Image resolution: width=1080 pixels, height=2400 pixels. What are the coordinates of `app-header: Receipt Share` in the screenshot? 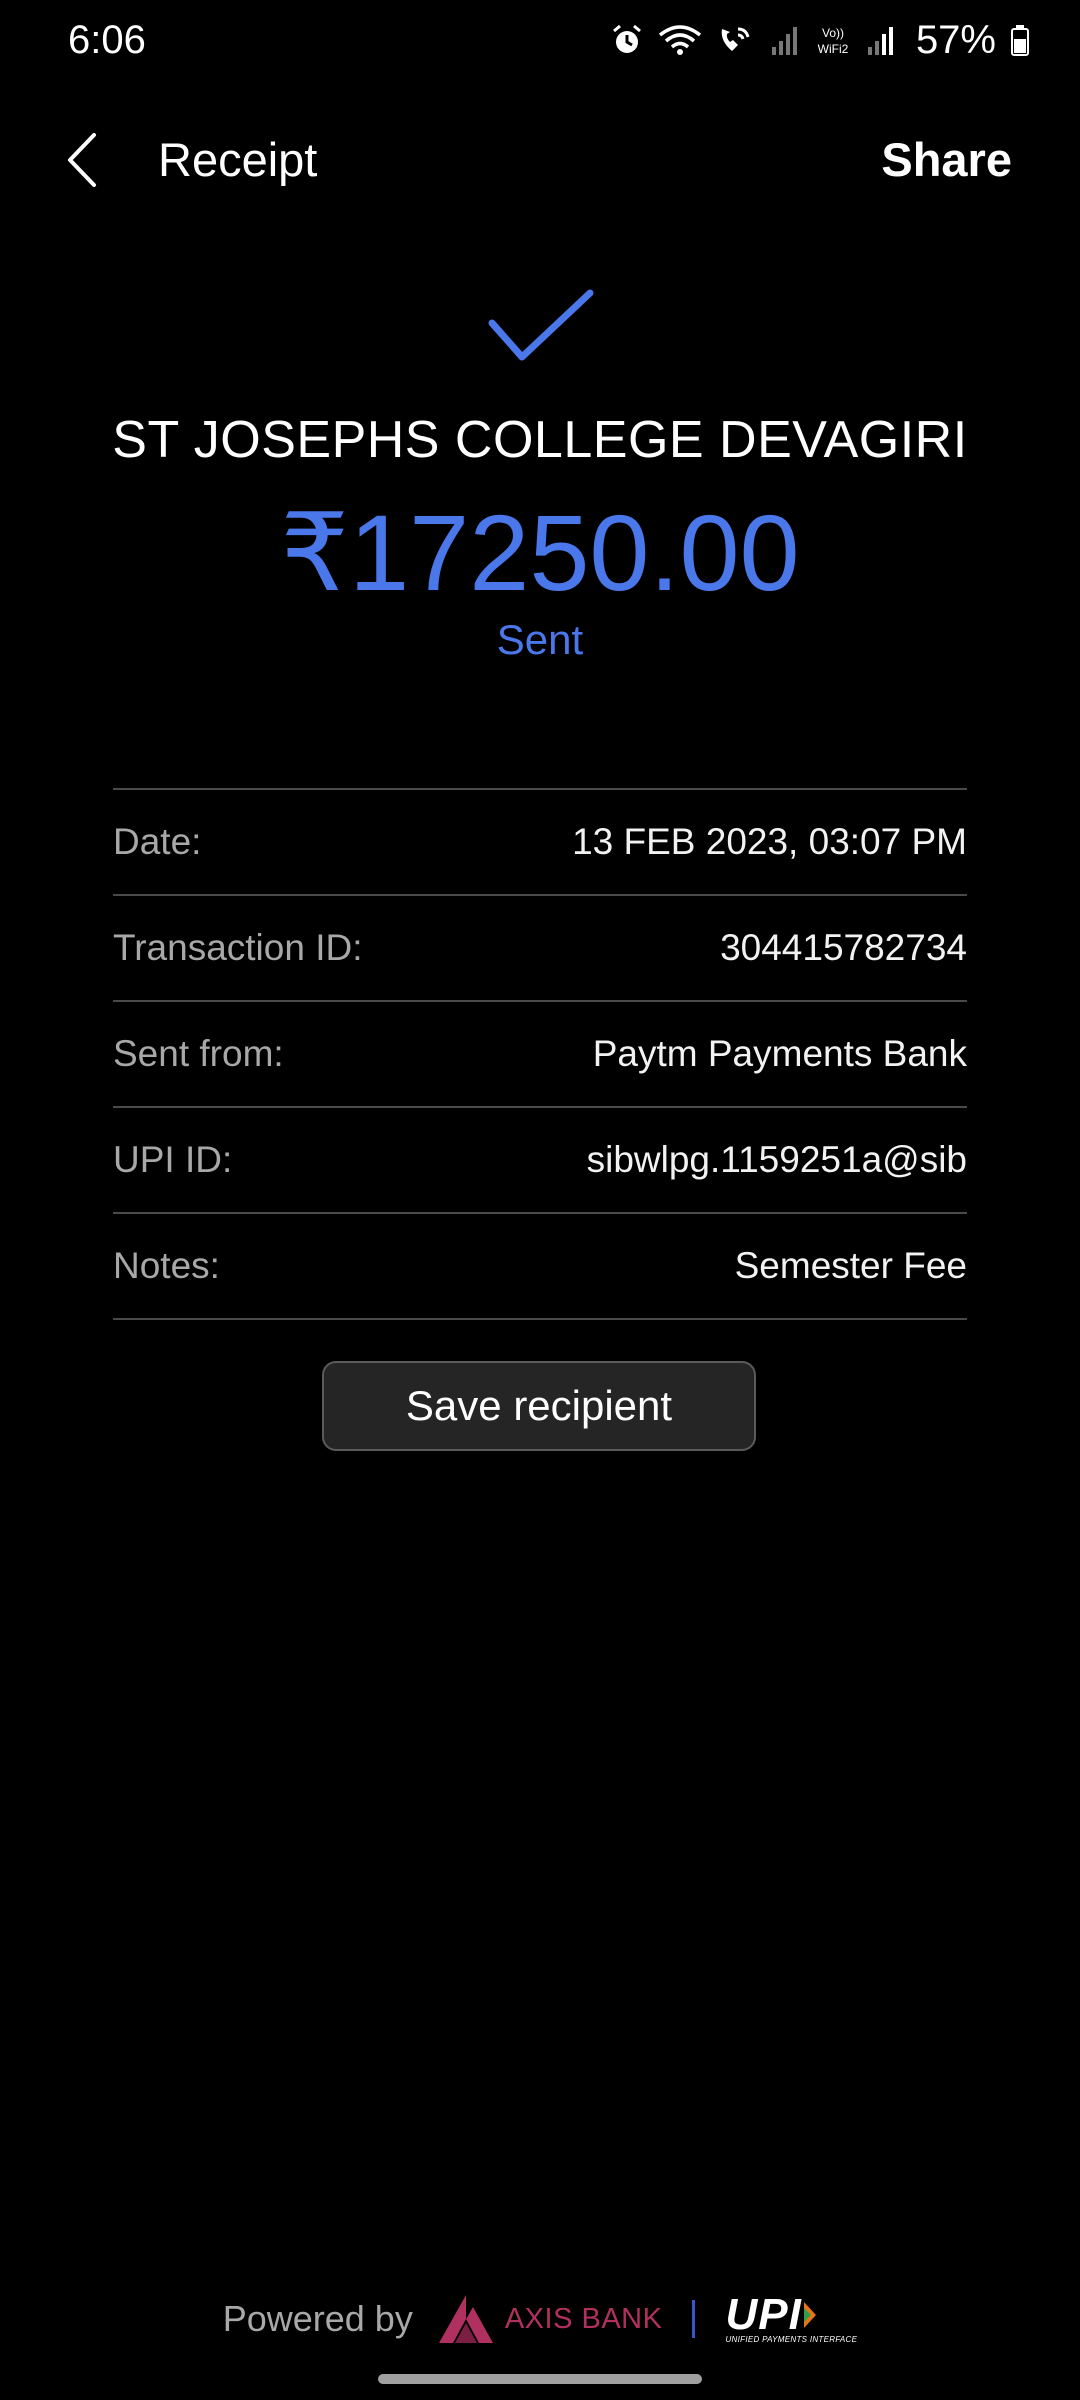 It's located at (540, 160).